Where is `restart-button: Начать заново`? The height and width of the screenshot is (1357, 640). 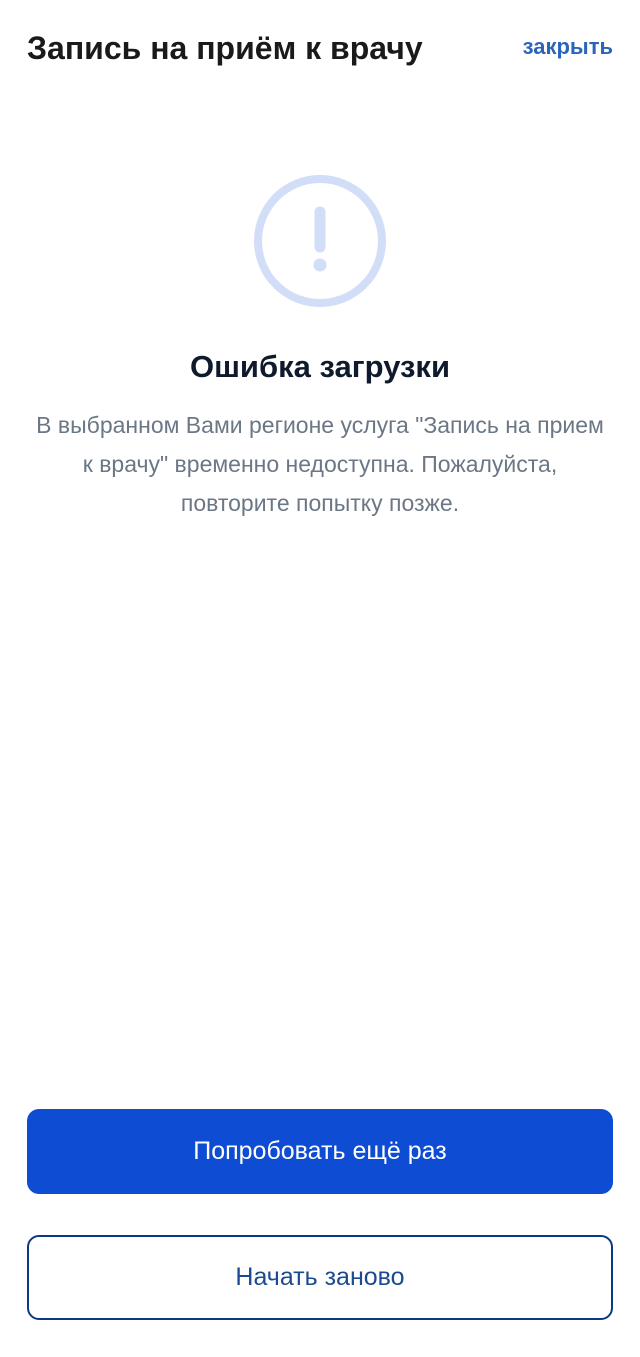 restart-button: Начать заново is located at coordinates (320, 1277).